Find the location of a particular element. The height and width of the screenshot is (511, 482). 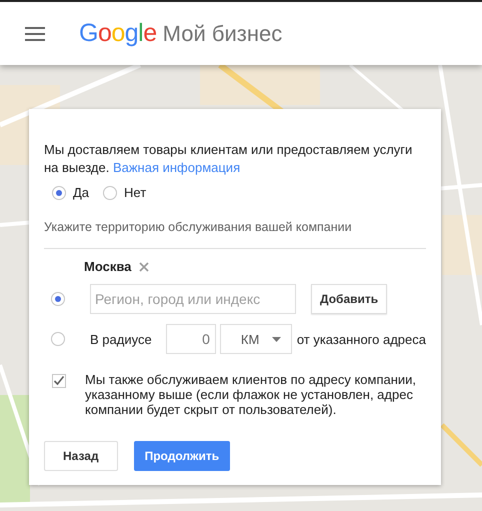

checkbox is located at coordinates (59, 381).